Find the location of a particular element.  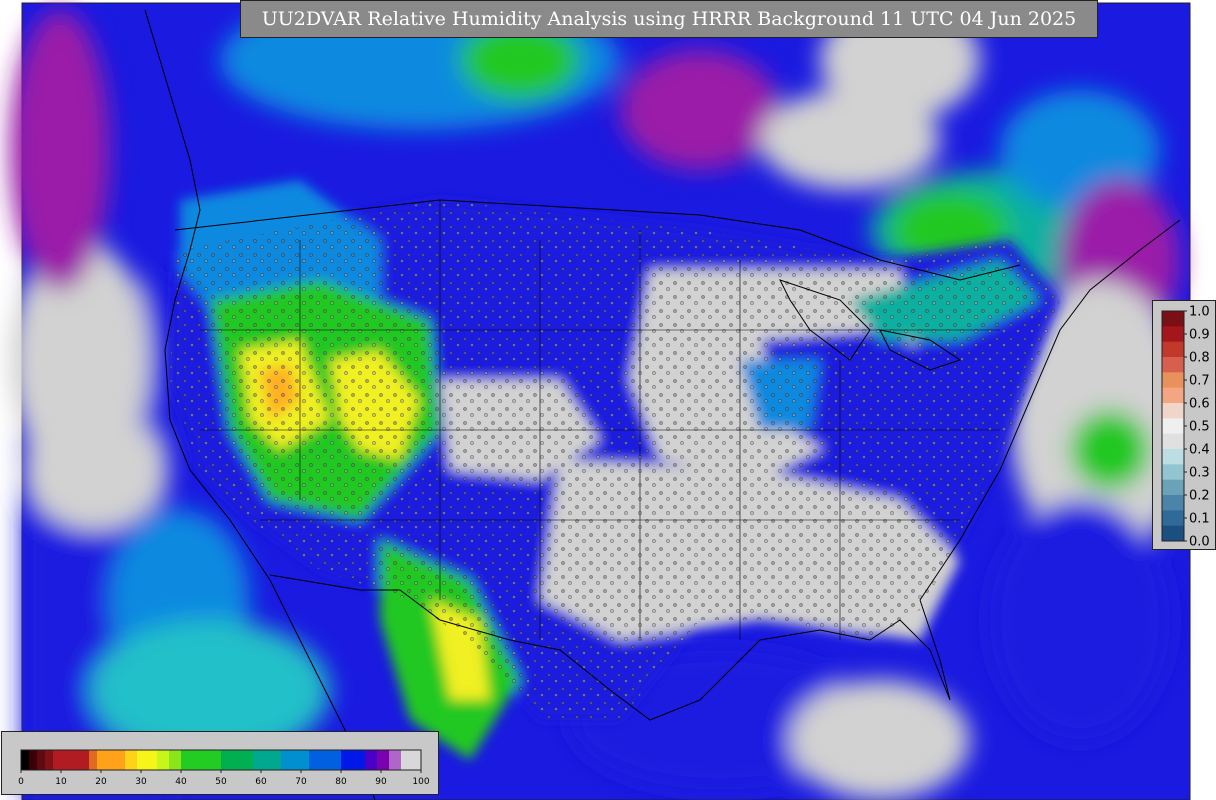

obs-legend-tick-label: 0.0 is located at coordinates (1199, 542).